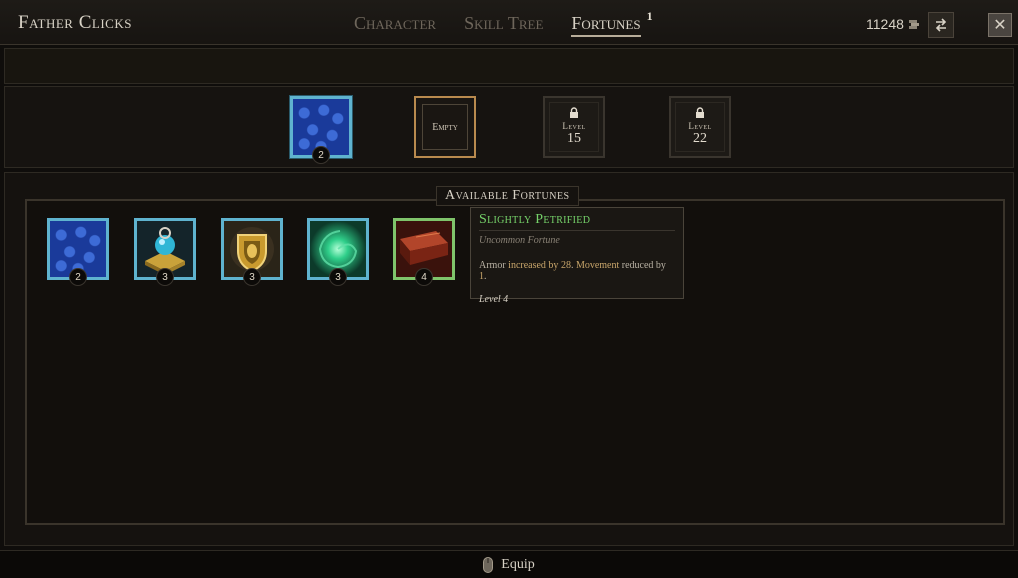 The height and width of the screenshot is (578, 1018). I want to click on equipped-slot-4-locked: Level 22, so click(700, 127).